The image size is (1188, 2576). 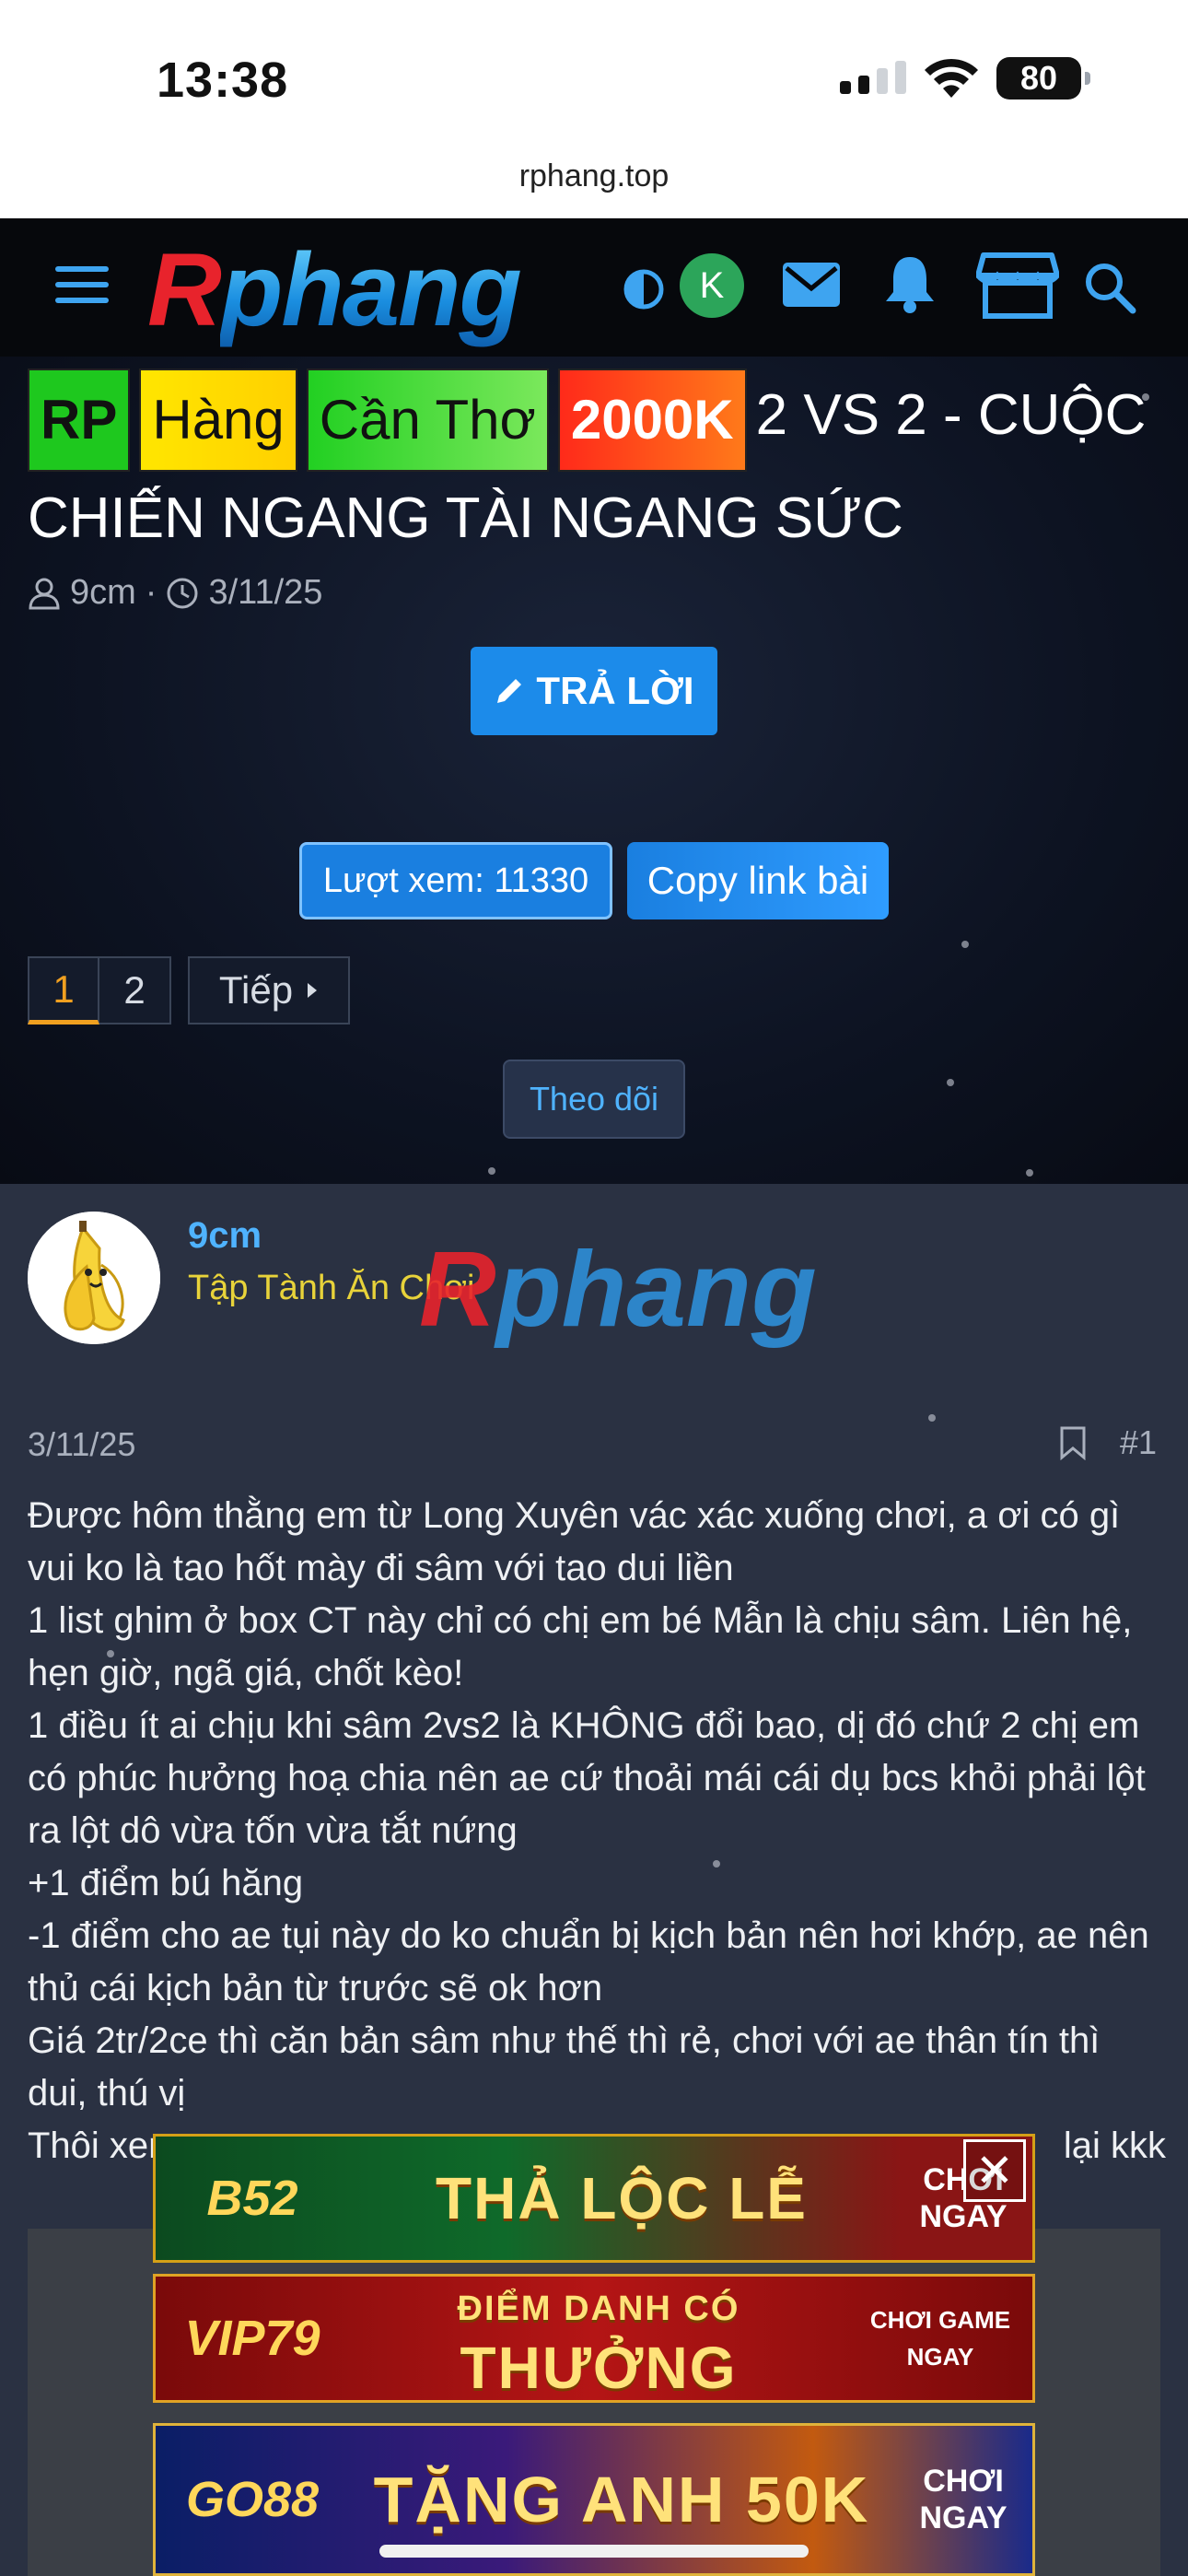 What do you see at coordinates (256, 990) in the screenshot?
I see `next-page-label: Tiếp` at bounding box center [256, 990].